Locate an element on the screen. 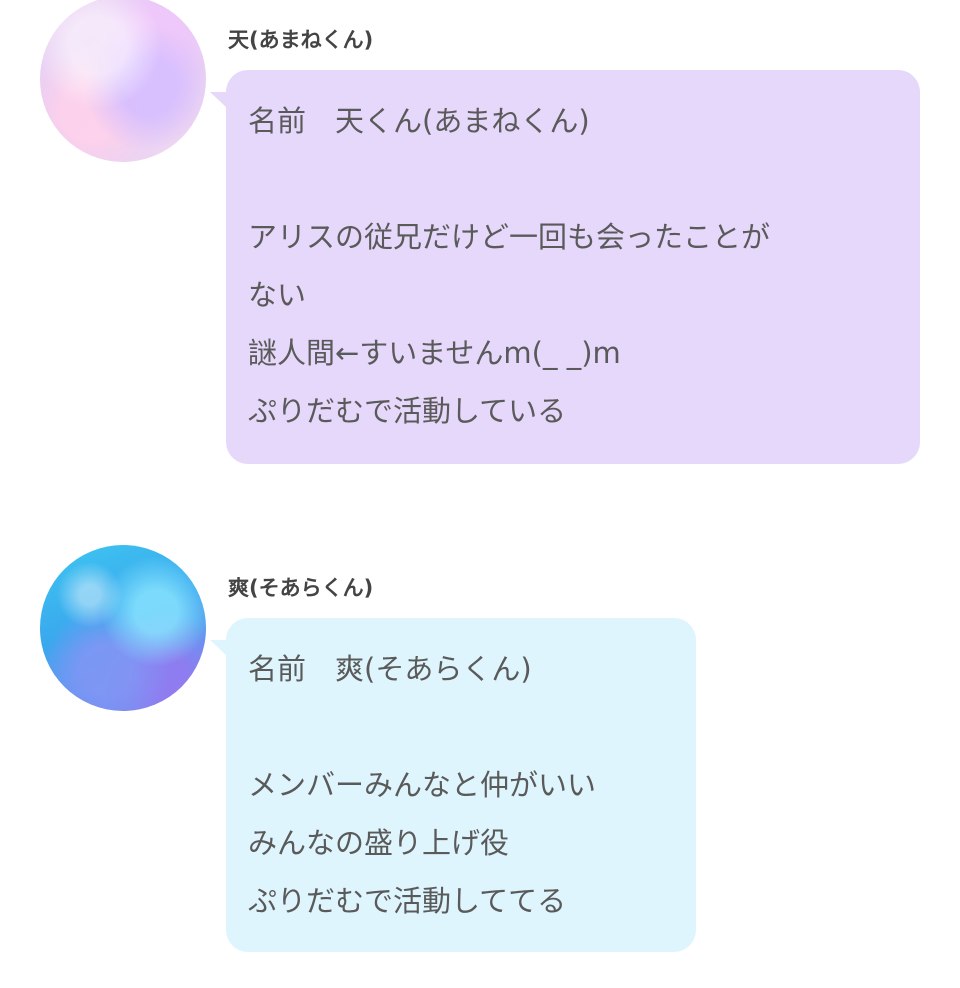  message-line: 謎人間←すいませんm(_ _)m is located at coordinates (434, 353).